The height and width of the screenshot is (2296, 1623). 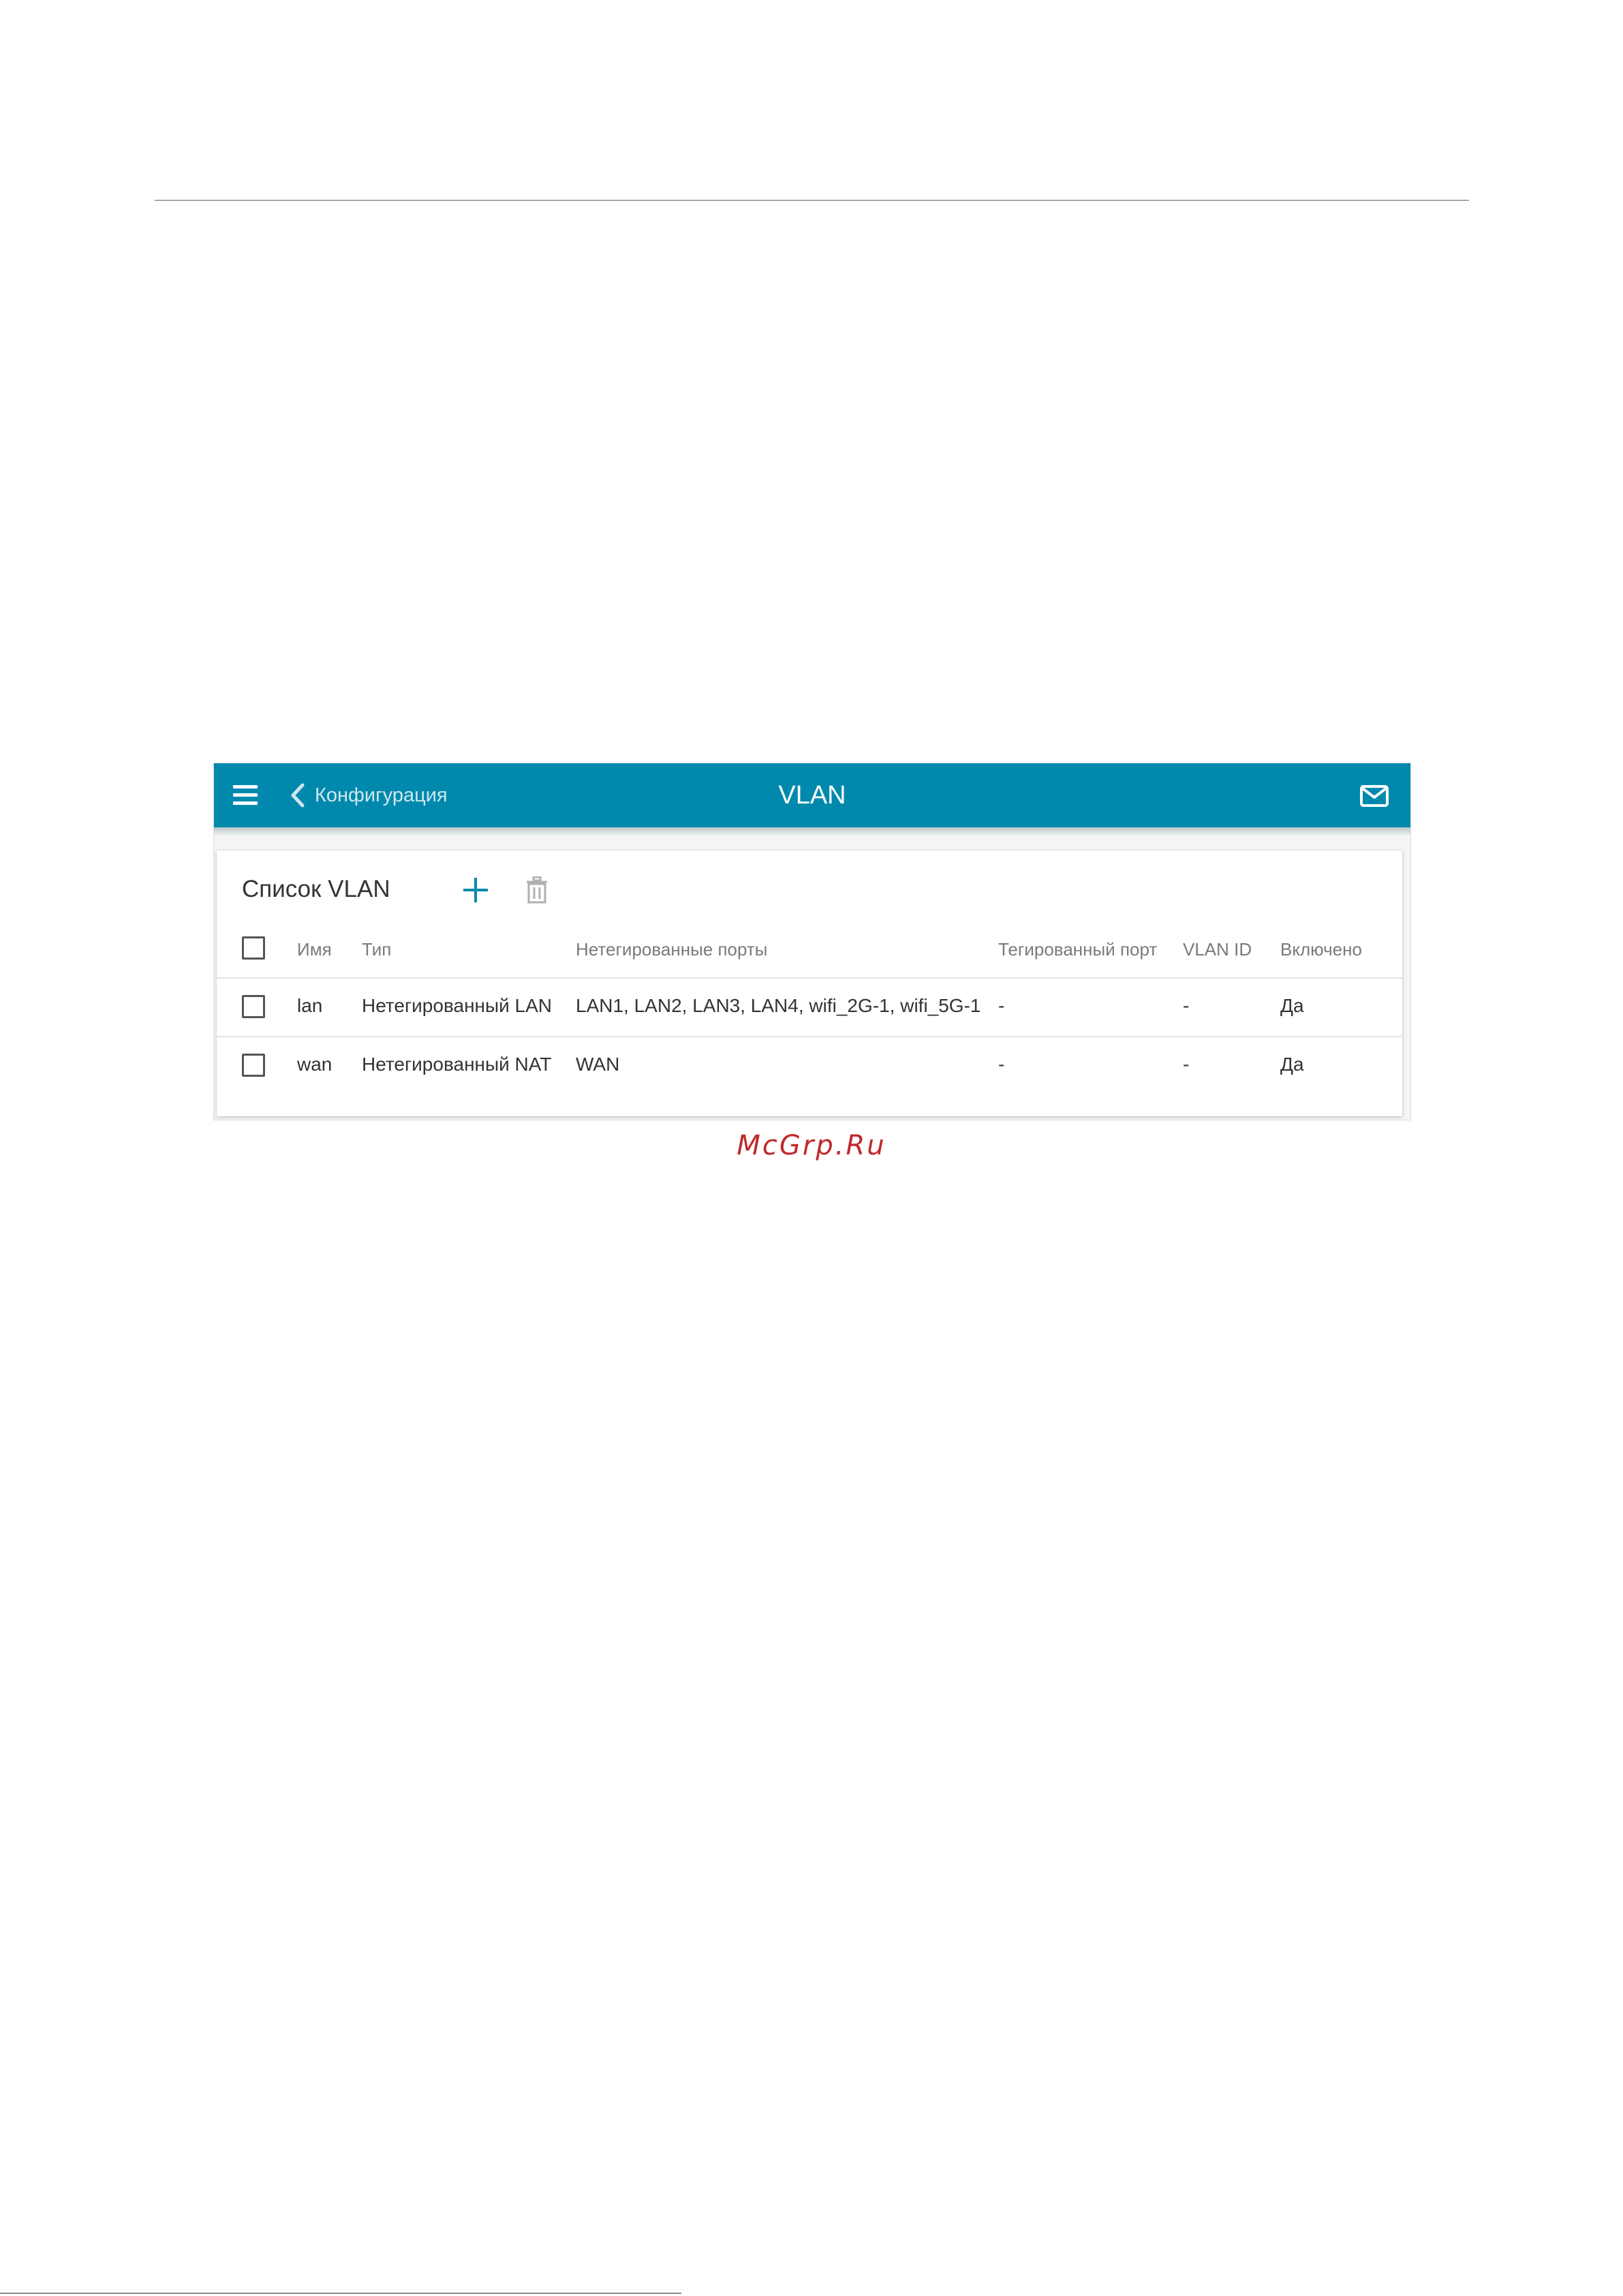 I want to click on card-title: Список VLAN, so click(x=316, y=889).